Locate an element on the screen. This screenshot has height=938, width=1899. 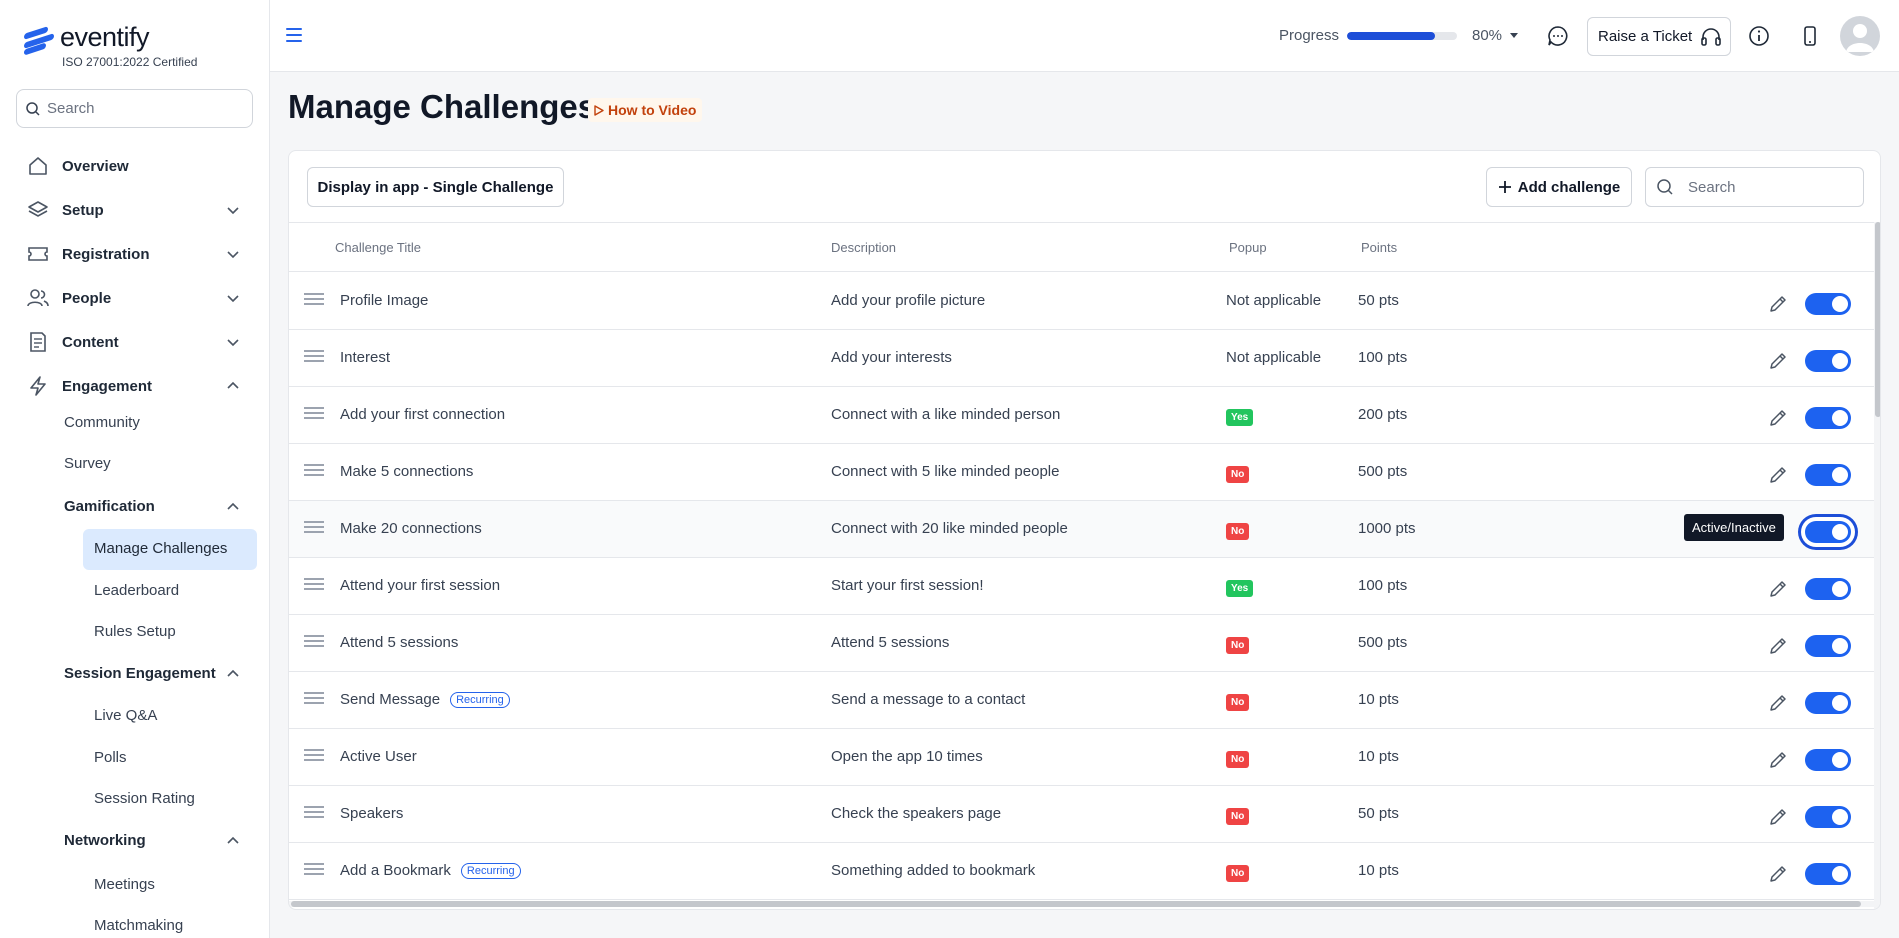
sidebar-item-community: Community is located at coordinates (102, 422).